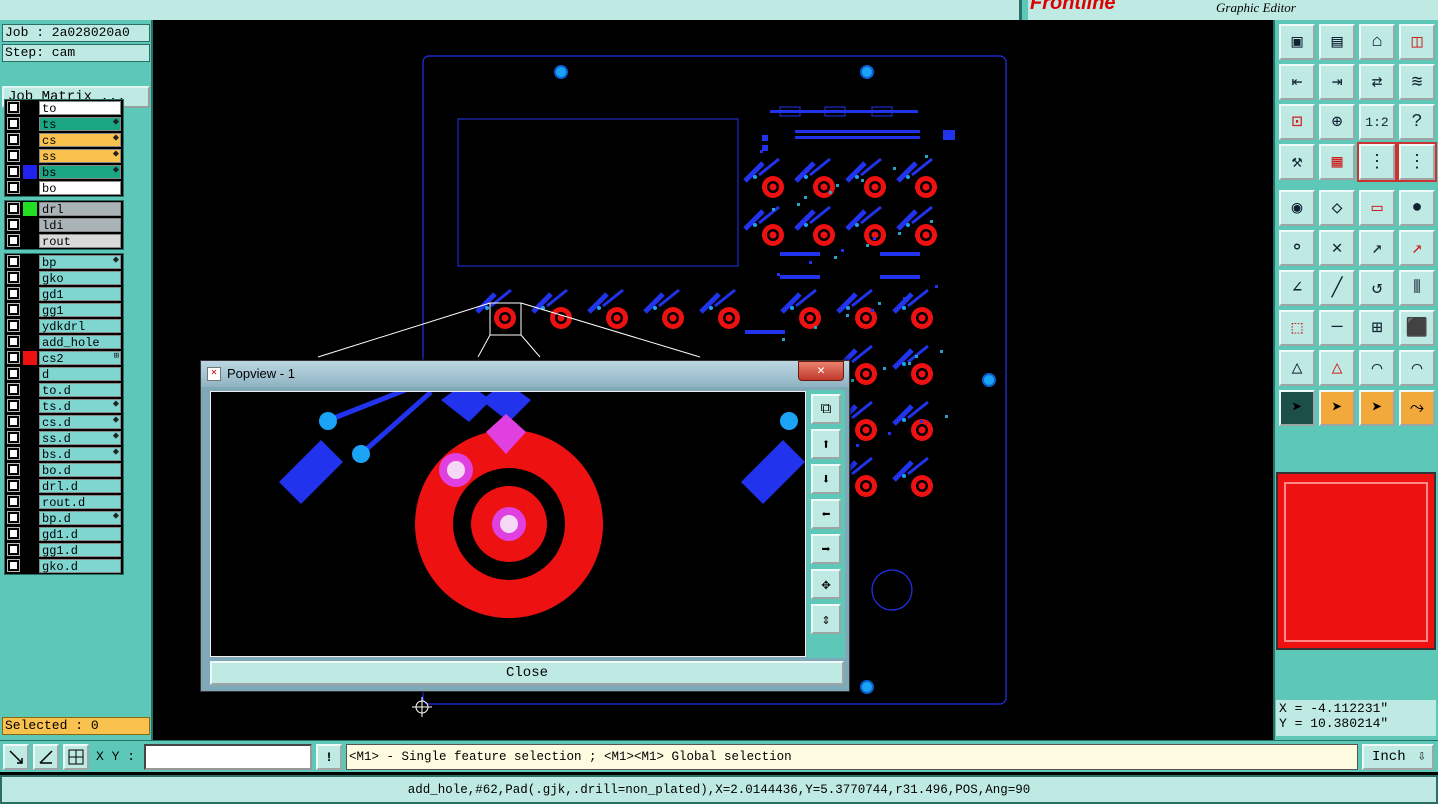 This screenshot has height=804, width=1438. I want to click on menu-strip, so click(511, 10).